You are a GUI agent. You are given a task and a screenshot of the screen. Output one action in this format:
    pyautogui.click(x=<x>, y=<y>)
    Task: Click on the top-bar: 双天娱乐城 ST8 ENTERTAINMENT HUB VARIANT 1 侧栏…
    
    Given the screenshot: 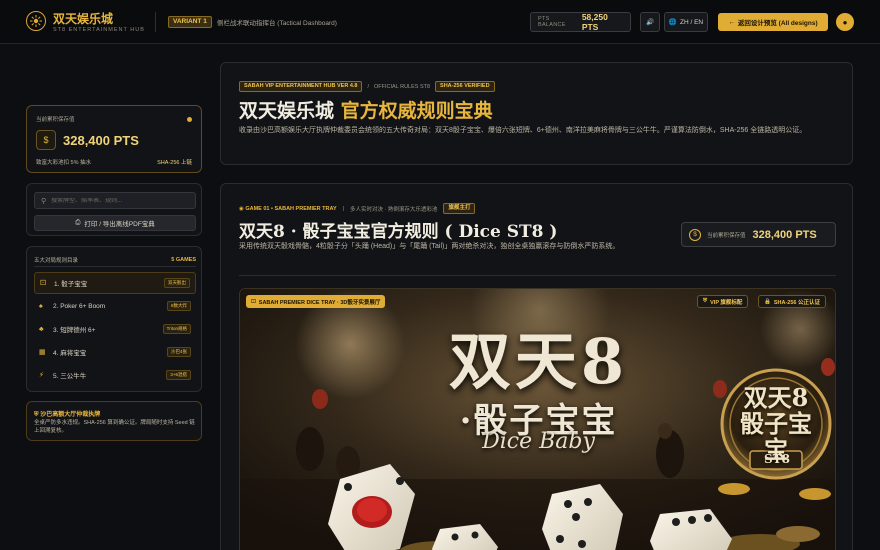 What is the action you would take?
    pyautogui.click(x=440, y=22)
    